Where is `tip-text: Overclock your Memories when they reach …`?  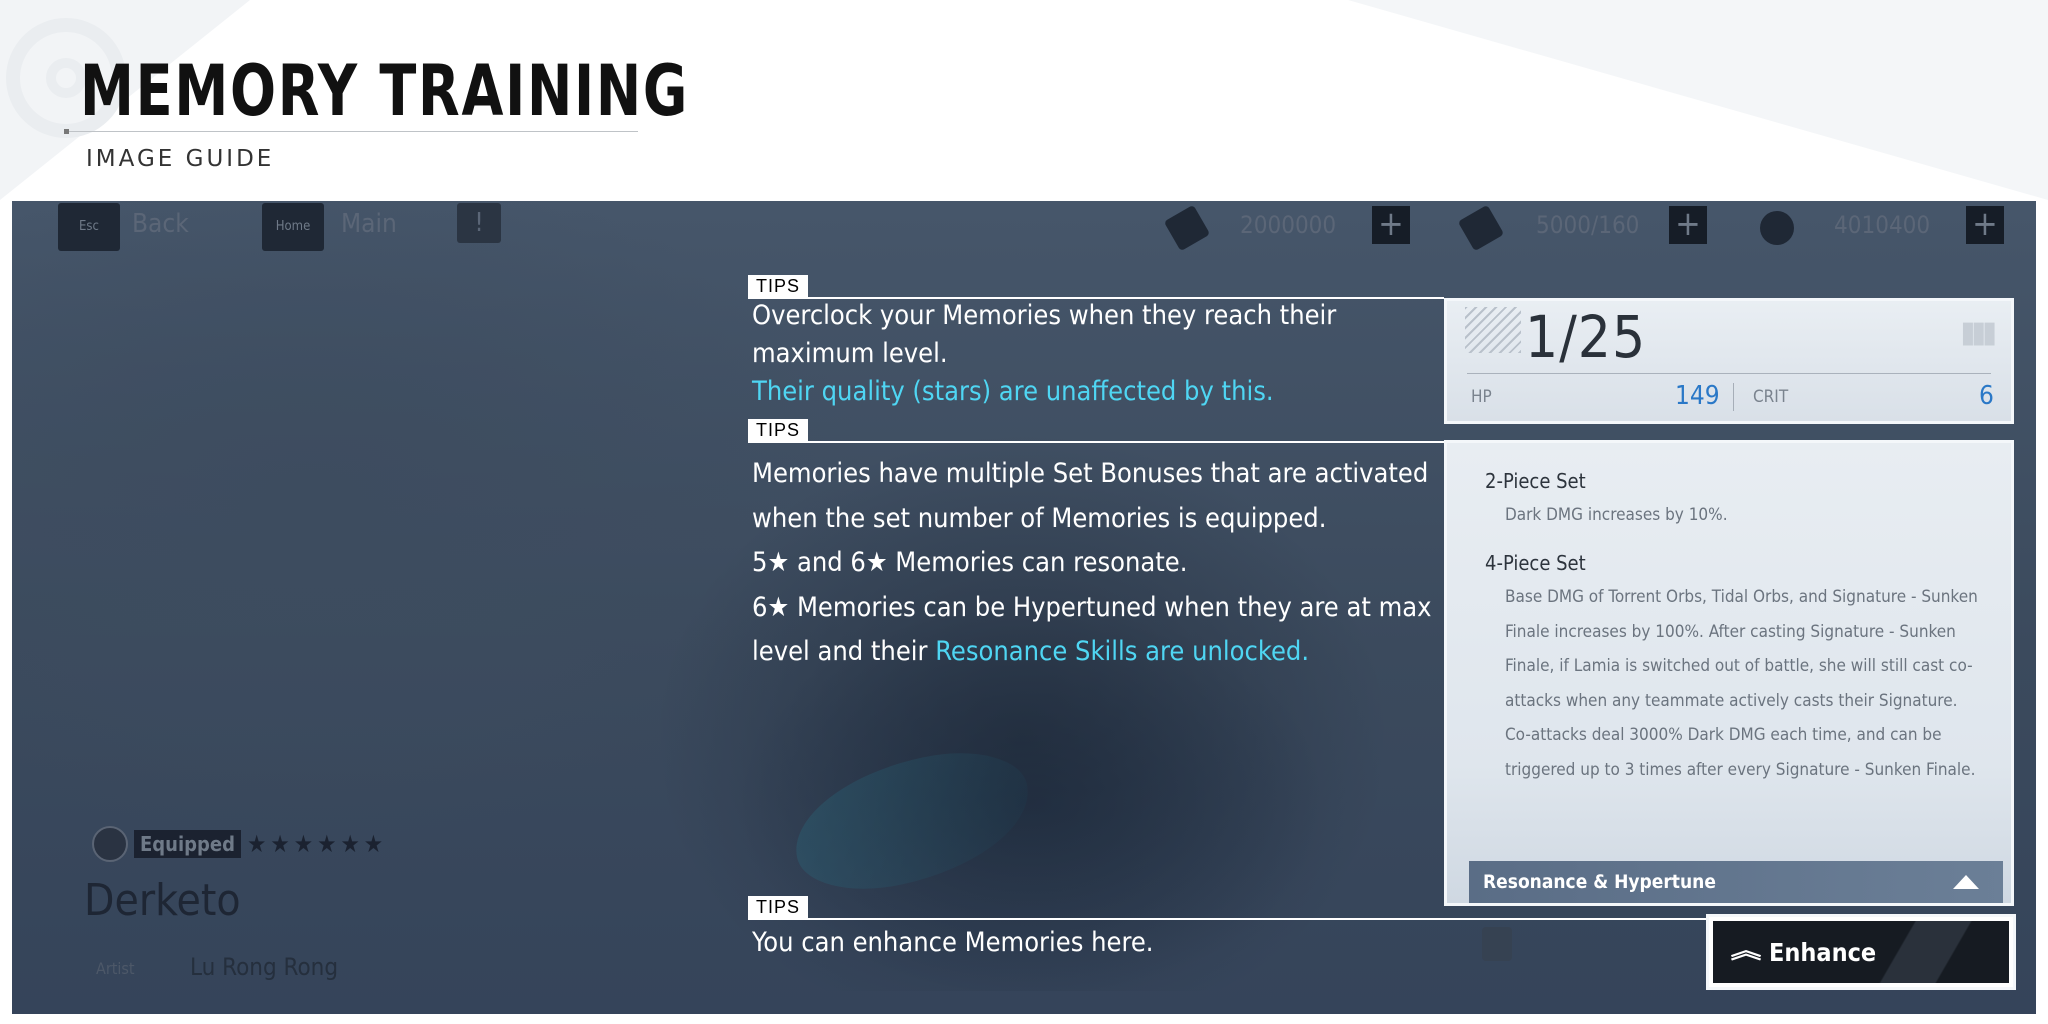 tip-text: Overclock your Memories when they reach … is located at coordinates (1097, 354).